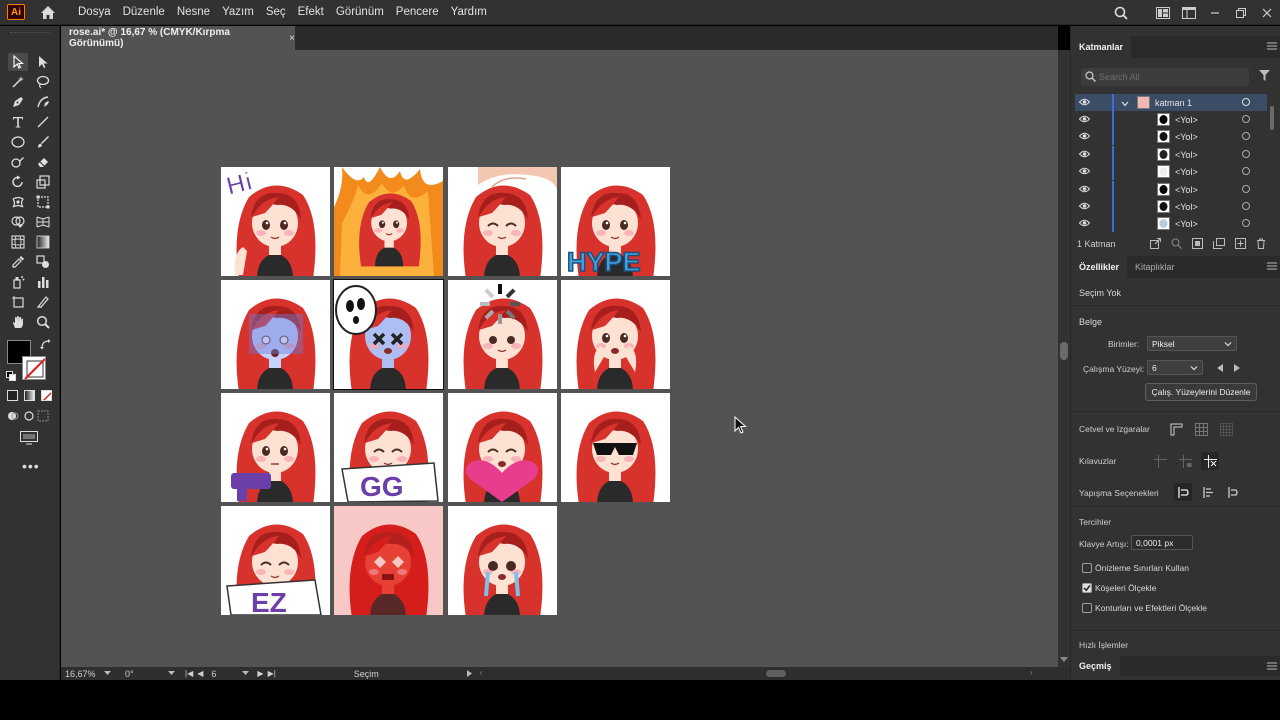  What do you see at coordinates (260, 673) in the screenshot?
I see `next-artboard-icon: ▶` at bounding box center [260, 673].